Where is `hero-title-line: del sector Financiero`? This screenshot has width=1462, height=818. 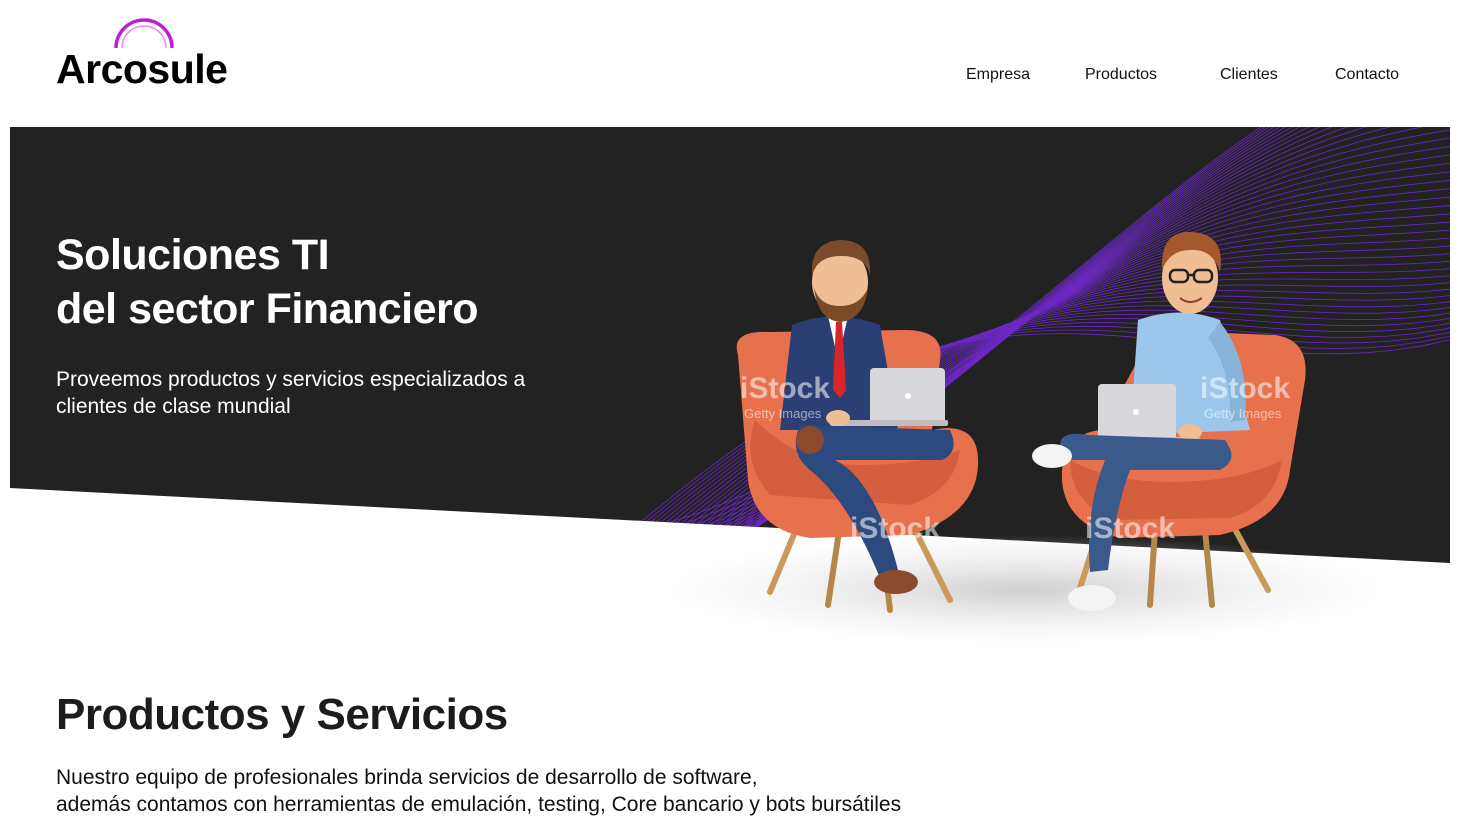 hero-title-line: del sector Financiero is located at coordinates (267, 309).